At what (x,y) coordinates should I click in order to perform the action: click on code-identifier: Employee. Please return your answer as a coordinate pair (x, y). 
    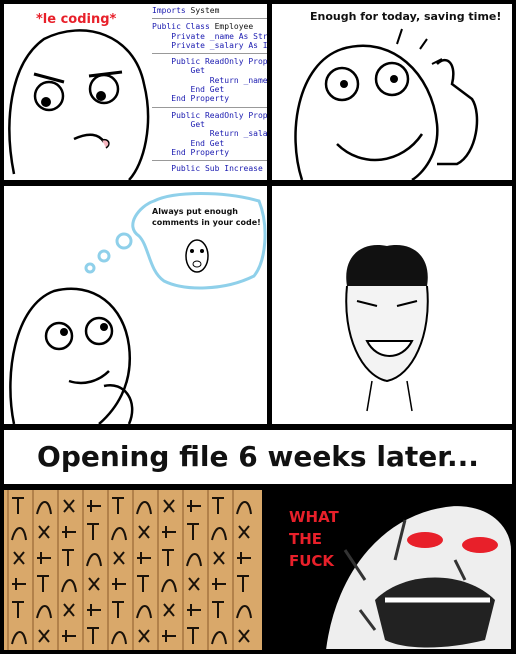
    Looking at the image, I should click on (231, 27).